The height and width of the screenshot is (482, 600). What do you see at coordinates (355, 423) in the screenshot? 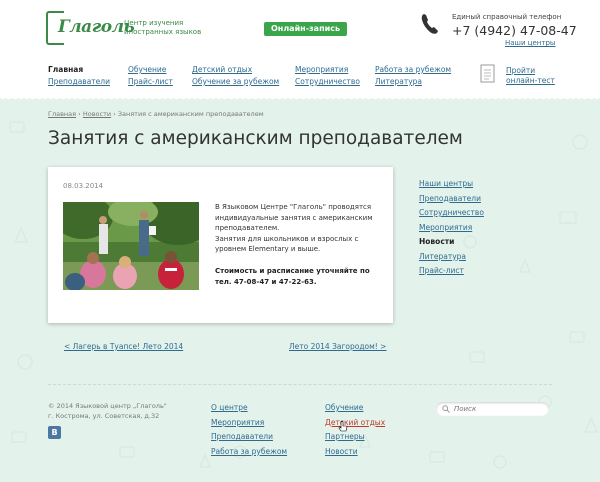
I see `footer-link-kids-holiday: Детский отдых` at bounding box center [355, 423].